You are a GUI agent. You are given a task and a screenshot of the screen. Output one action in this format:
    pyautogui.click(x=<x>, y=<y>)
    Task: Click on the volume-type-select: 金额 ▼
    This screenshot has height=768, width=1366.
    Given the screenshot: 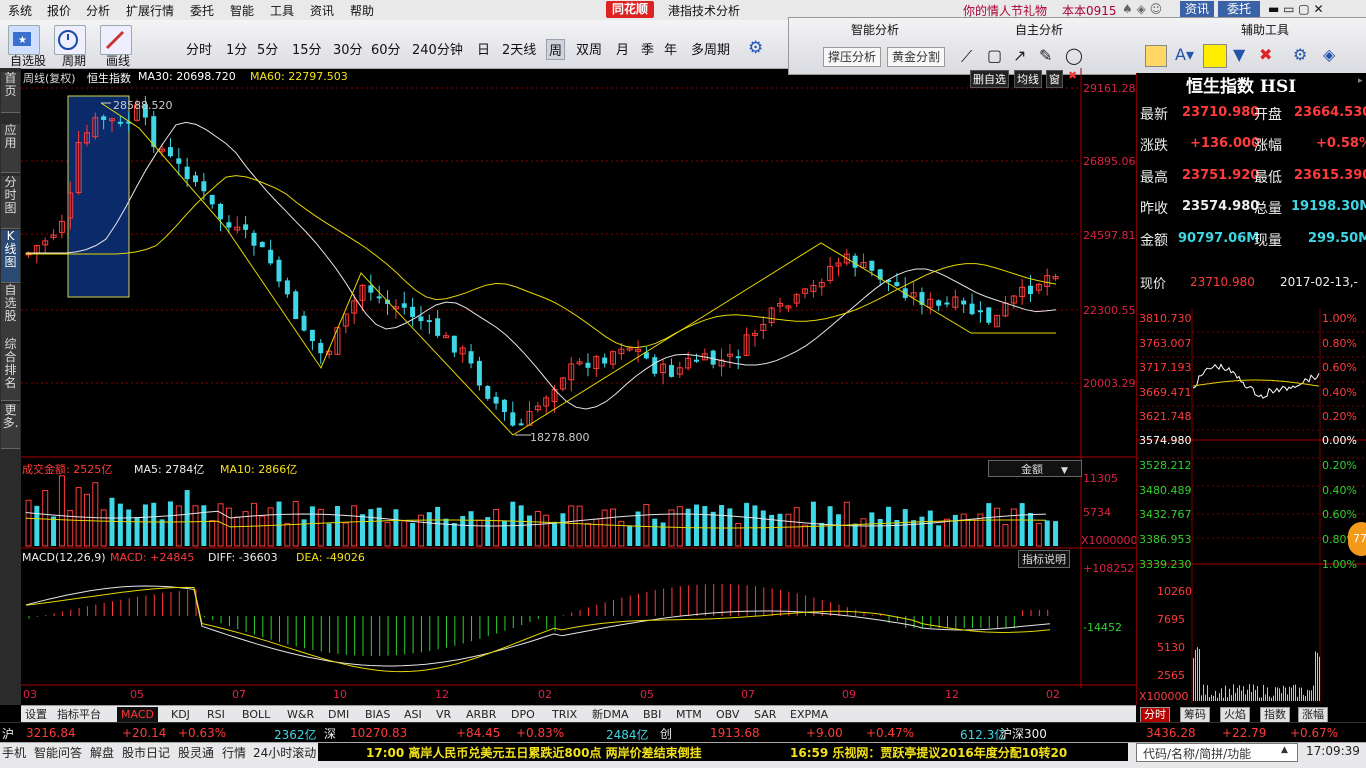 What is the action you would take?
    pyautogui.click(x=1035, y=468)
    